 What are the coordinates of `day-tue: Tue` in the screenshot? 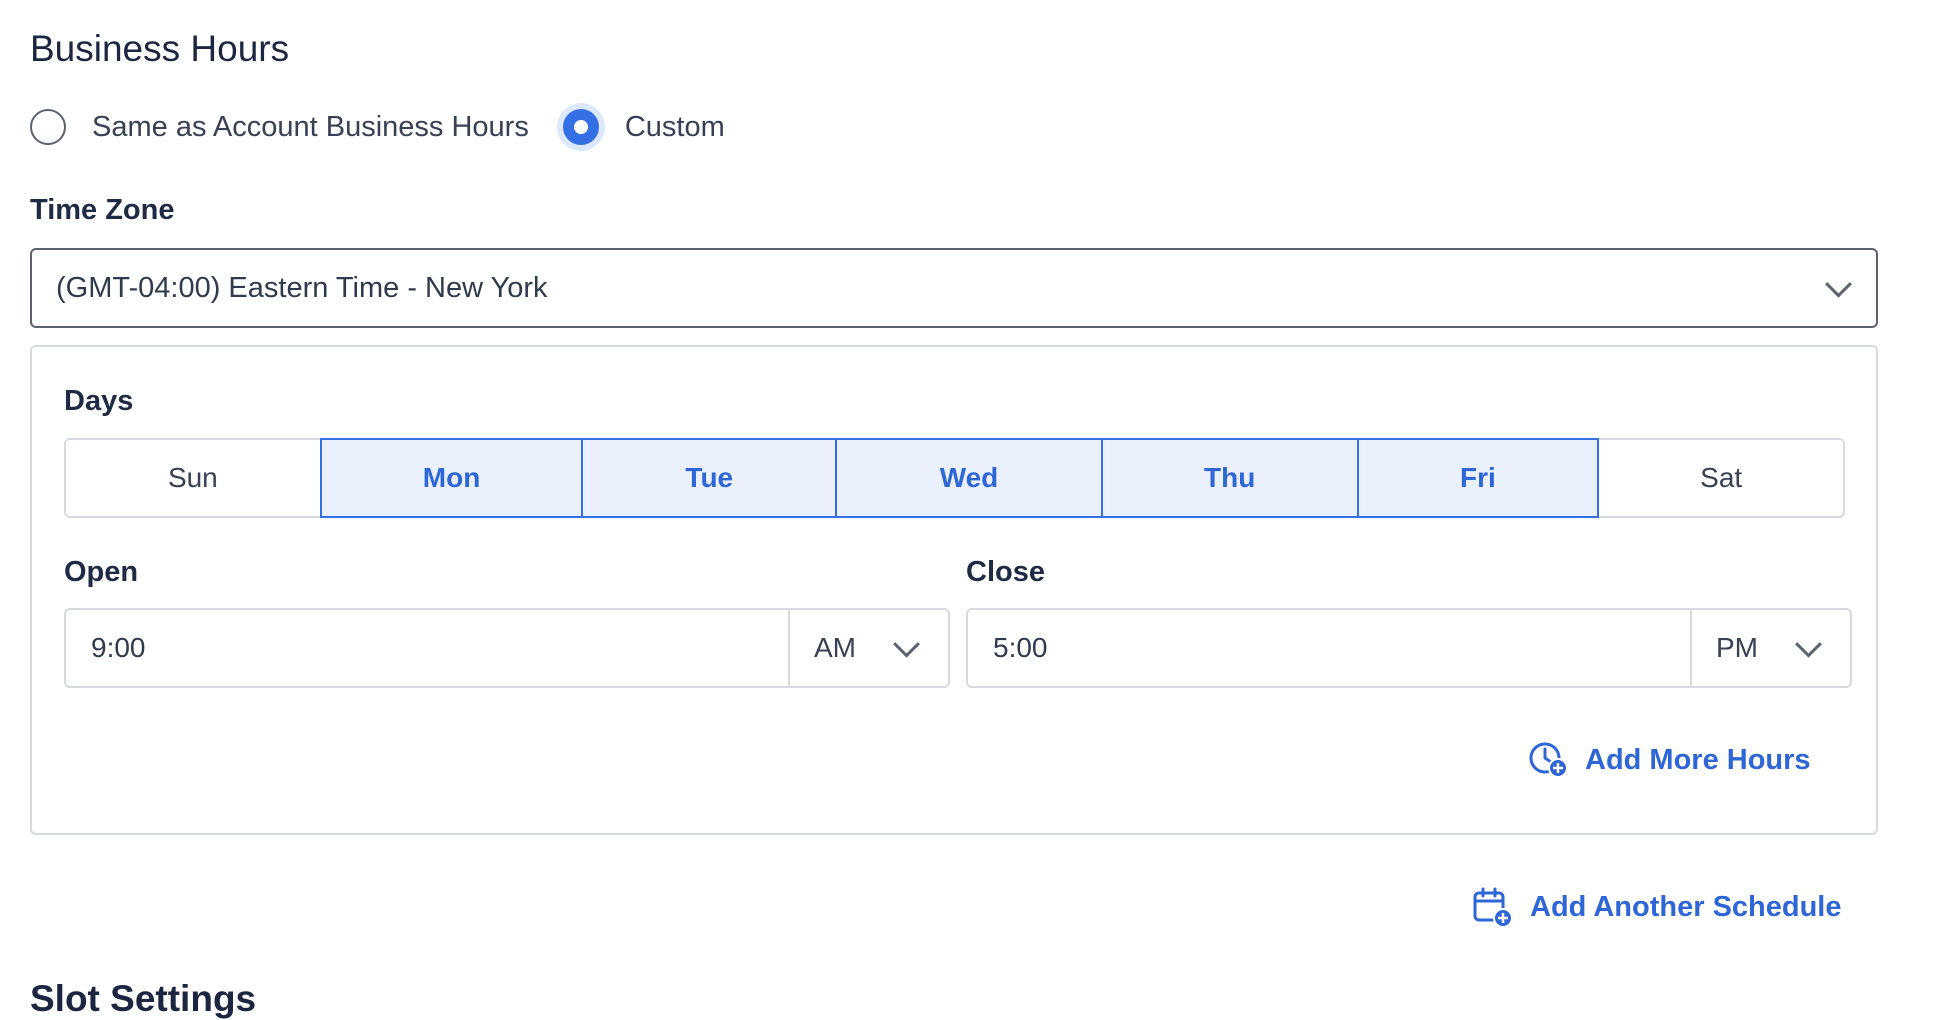 It's located at (710, 478).